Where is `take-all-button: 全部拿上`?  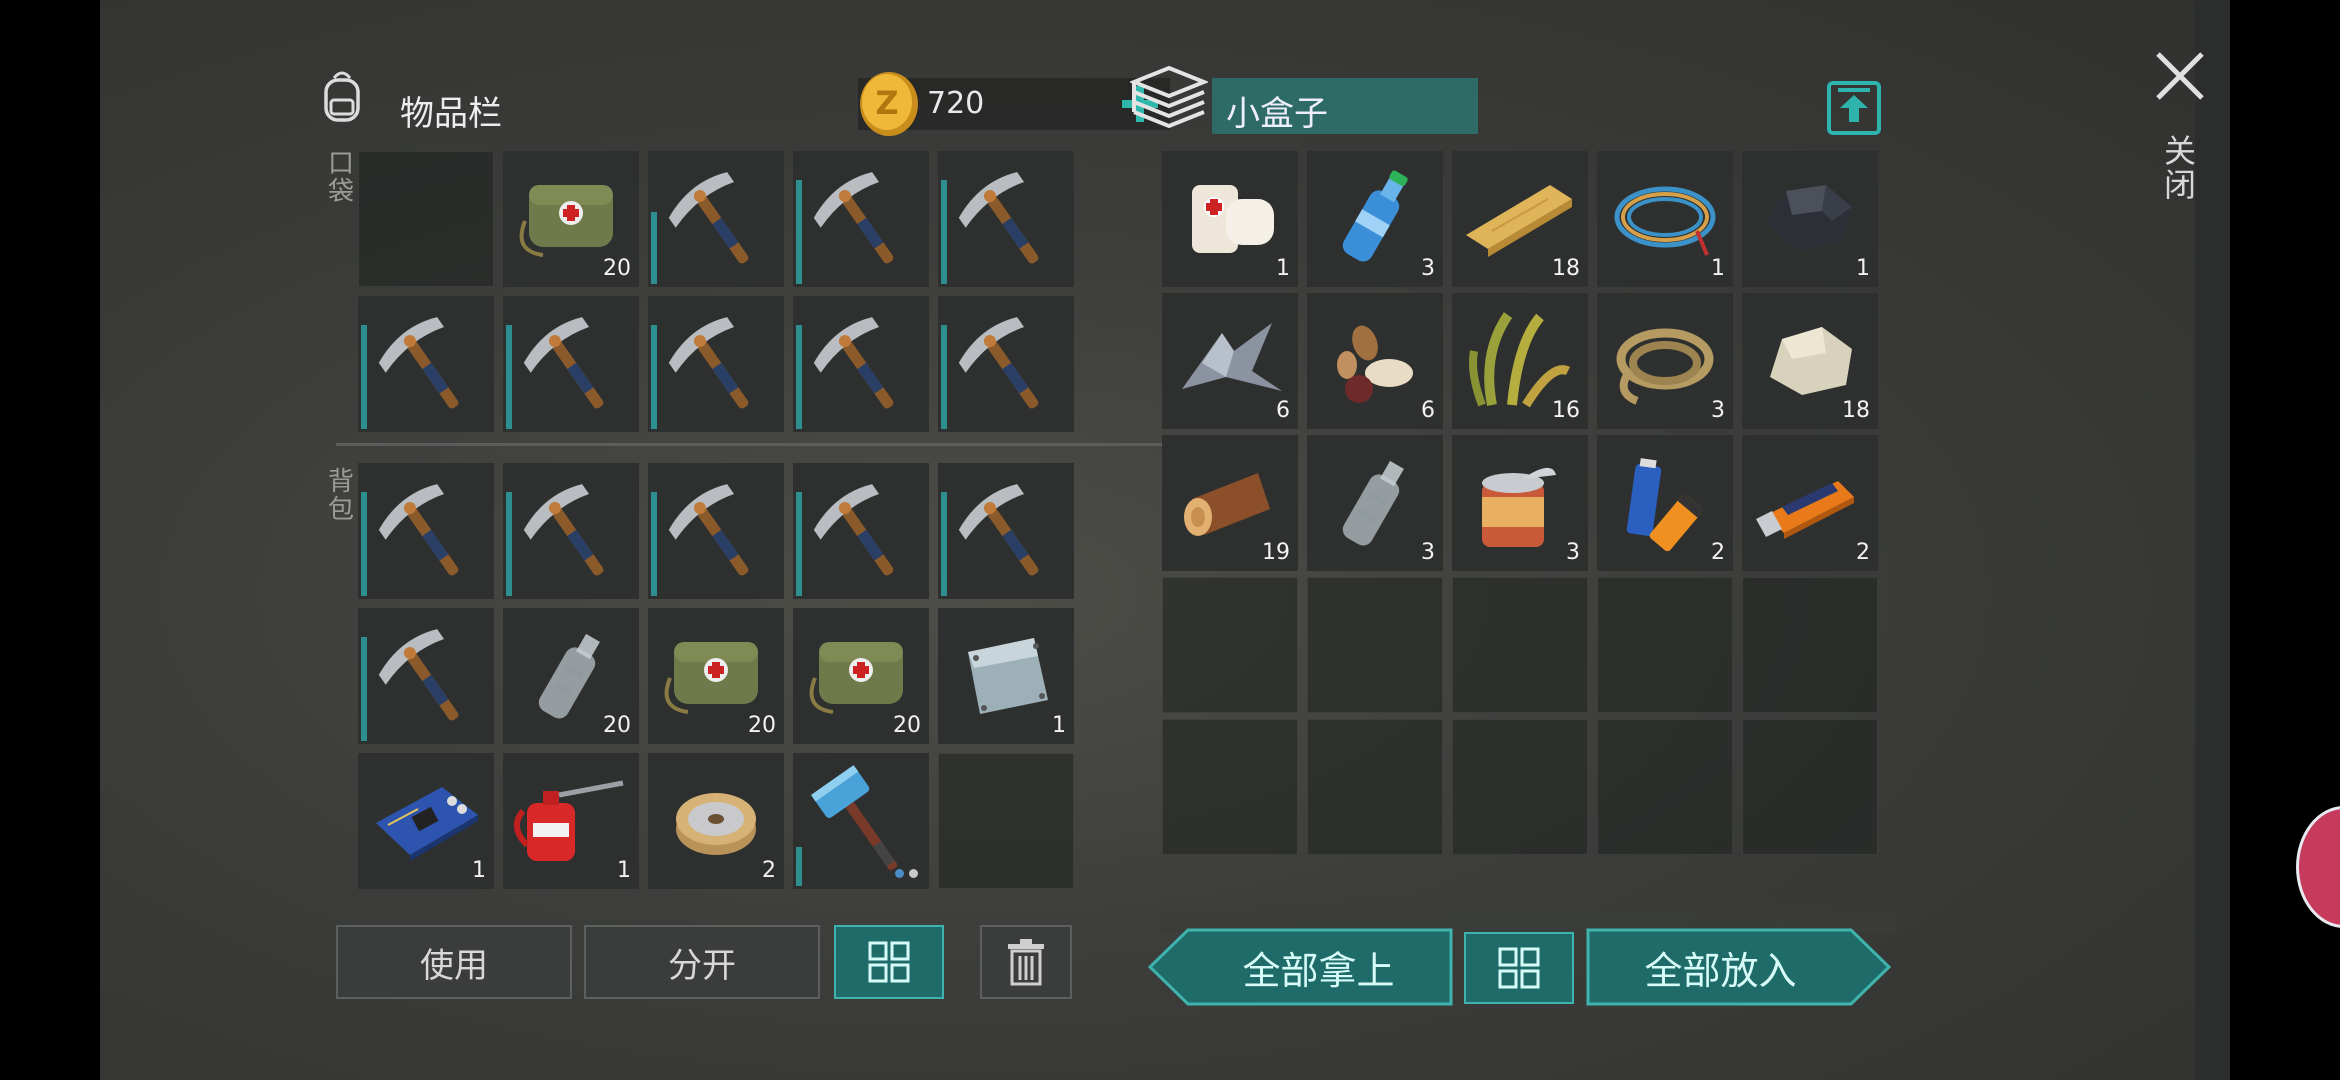
take-all-button: 全部拿上 is located at coordinates (1300, 967).